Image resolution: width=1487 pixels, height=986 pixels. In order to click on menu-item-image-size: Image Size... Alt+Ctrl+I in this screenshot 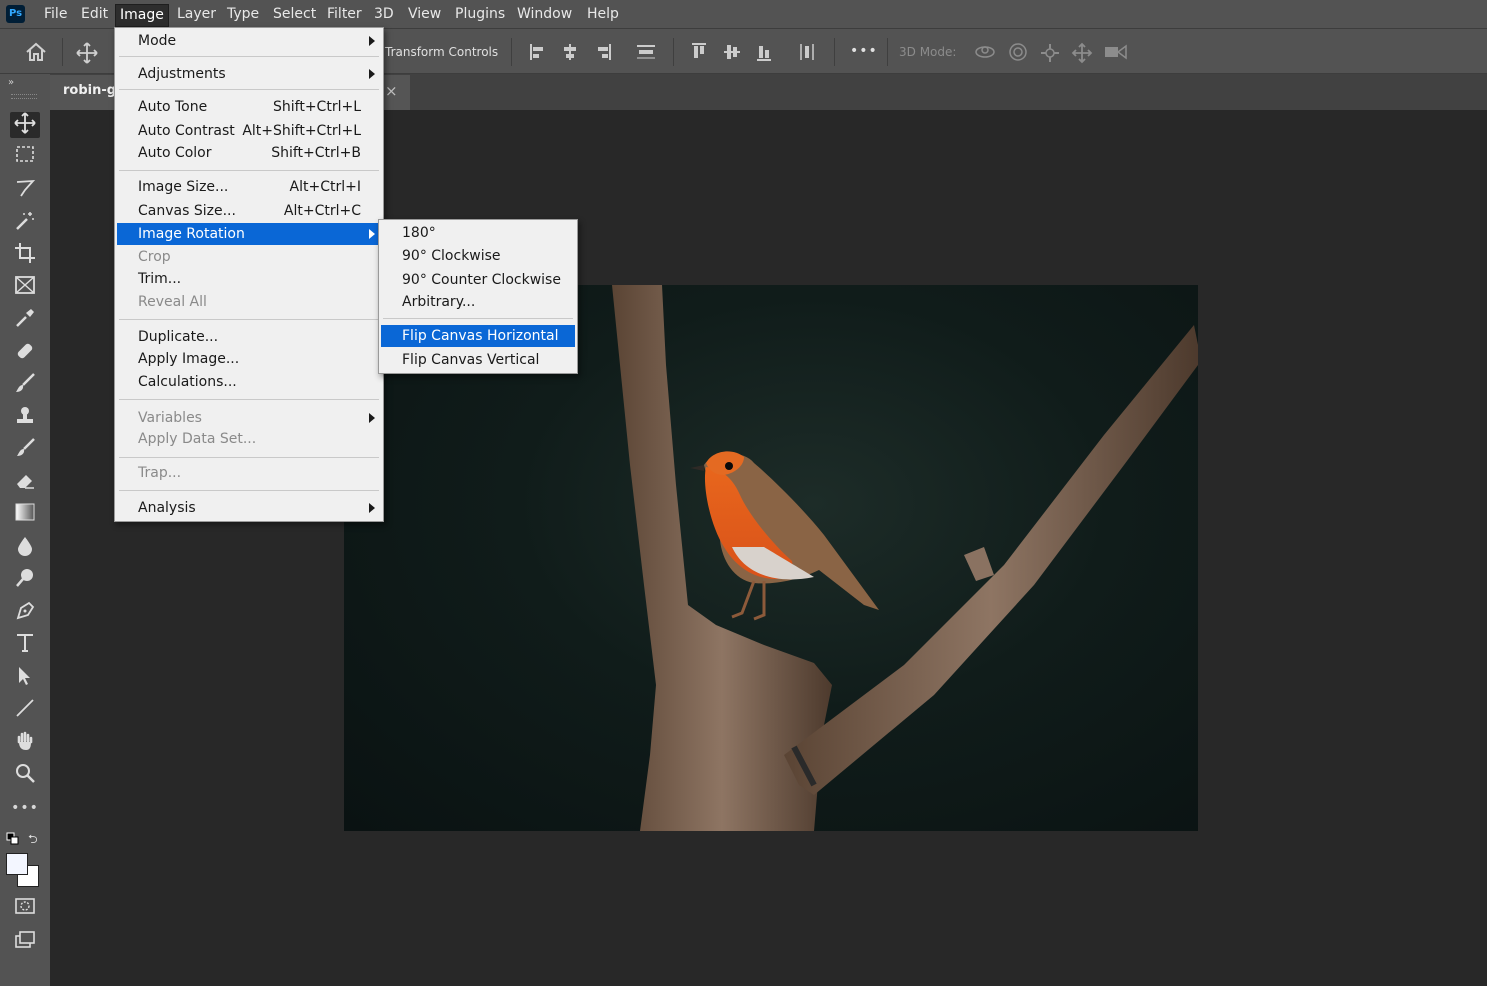, I will do `click(249, 187)`.